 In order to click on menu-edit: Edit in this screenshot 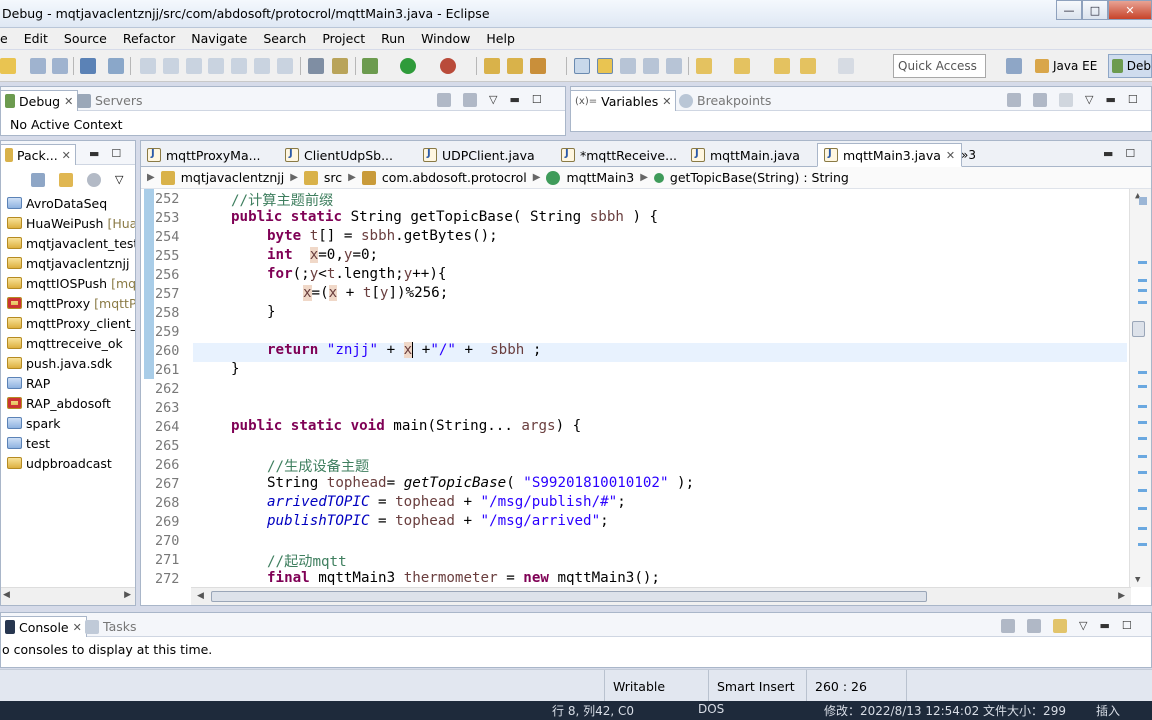, I will do `click(36, 38)`.